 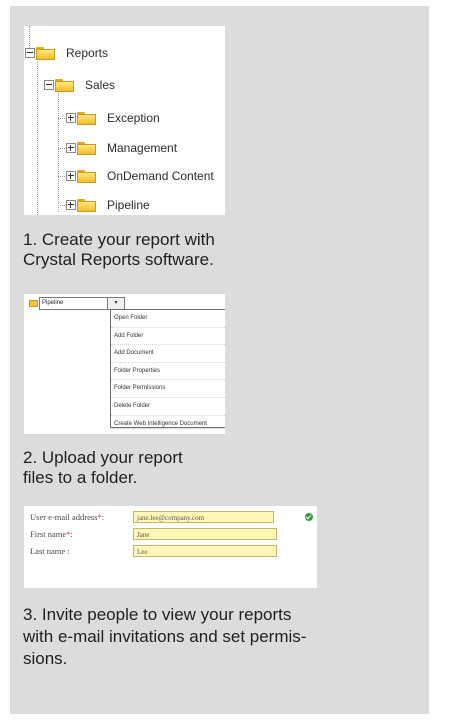 What do you see at coordinates (79, 85) in the screenshot?
I see `tree-item-sales: Sales` at bounding box center [79, 85].